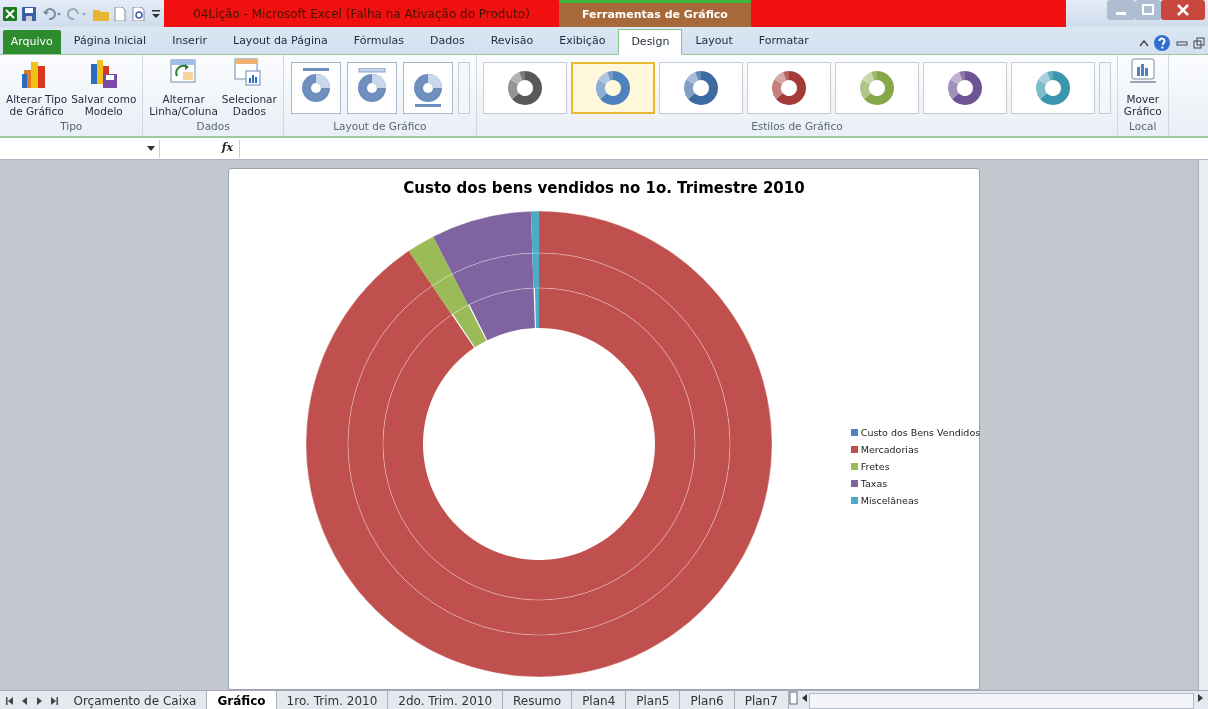 The height and width of the screenshot is (709, 1208). Describe the element at coordinates (793, 698) in the screenshot. I see `split-handle-icon` at that location.